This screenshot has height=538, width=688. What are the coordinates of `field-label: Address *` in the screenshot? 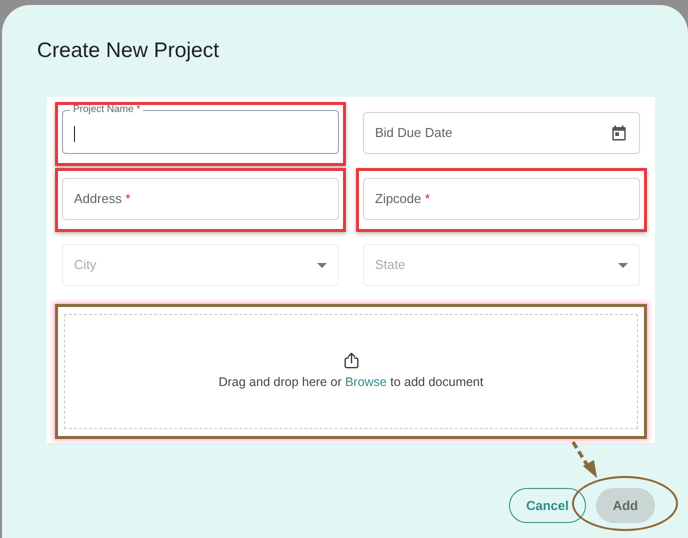 It's located at (102, 199).